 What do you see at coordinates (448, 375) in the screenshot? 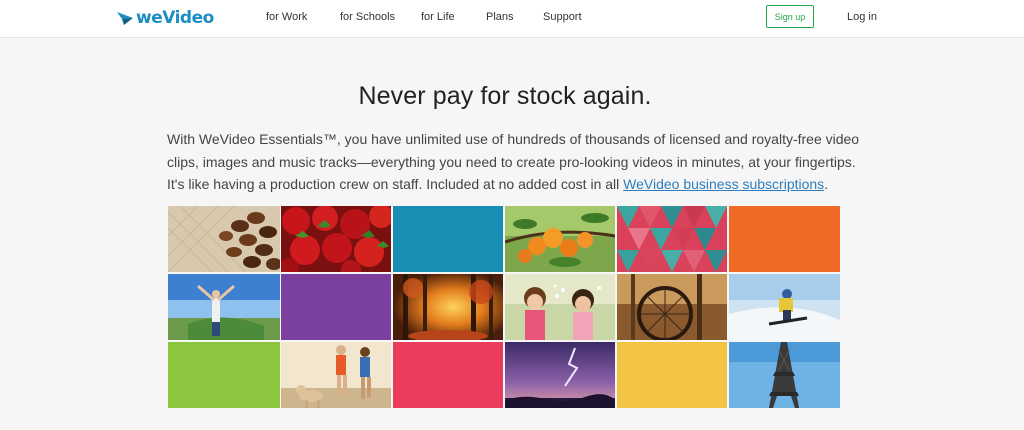
I see `pink-tile` at bounding box center [448, 375].